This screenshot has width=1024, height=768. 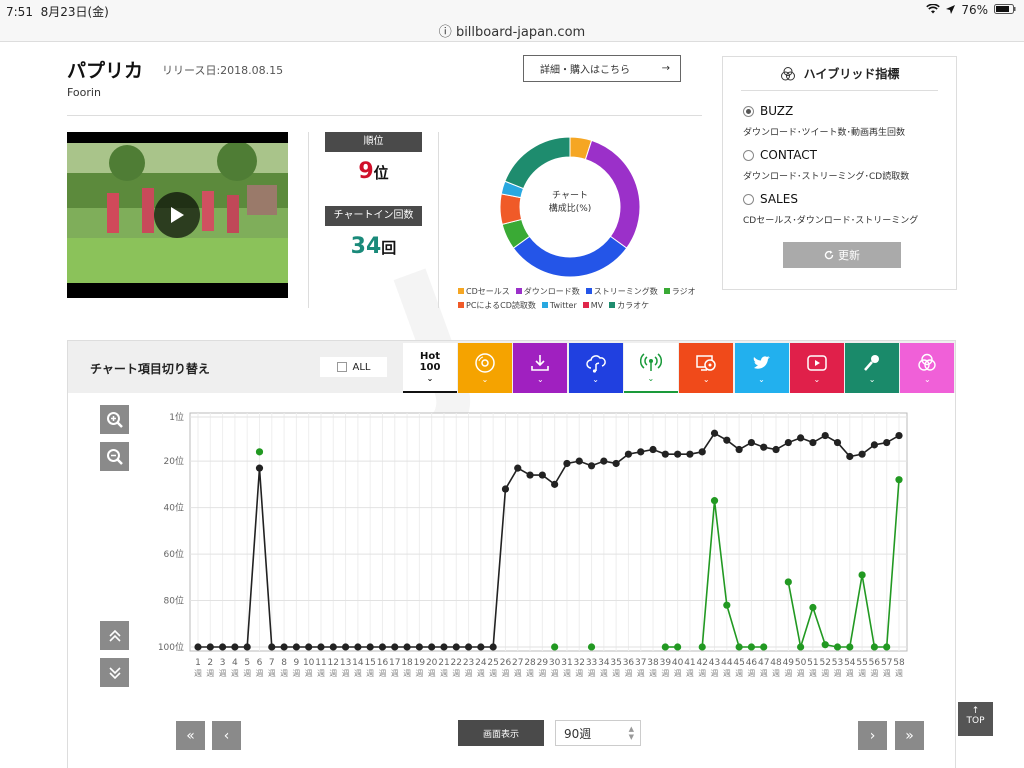 I want to click on prev-page-button: ‹, so click(x=226, y=735).